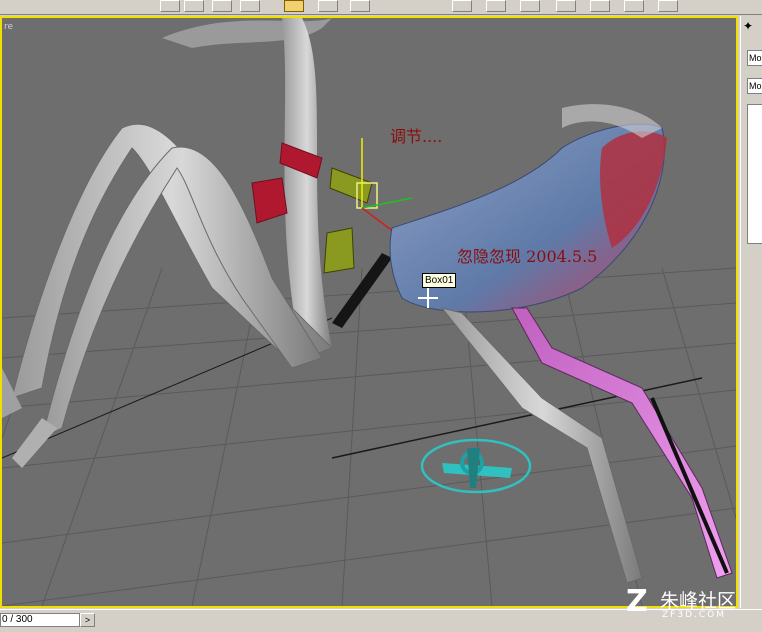 This screenshot has width=762, height=632. I want to click on select-rotate-button, so click(294, 6).